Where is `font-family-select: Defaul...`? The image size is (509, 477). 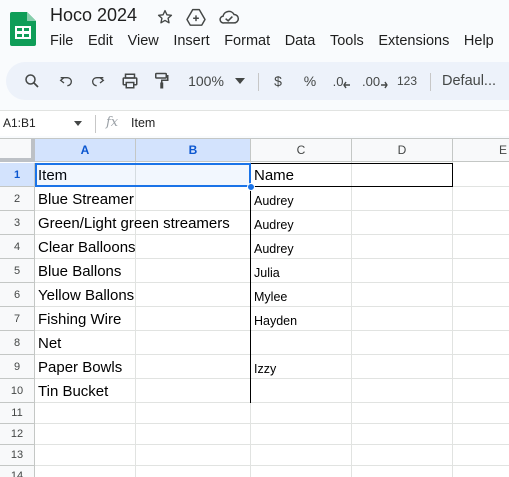
font-family-select: Defaul... is located at coordinates (472, 81).